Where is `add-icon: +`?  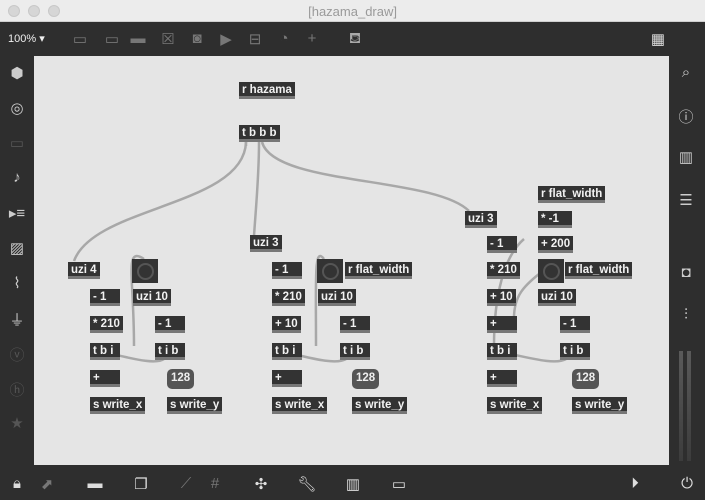 add-icon: + is located at coordinates (312, 38).